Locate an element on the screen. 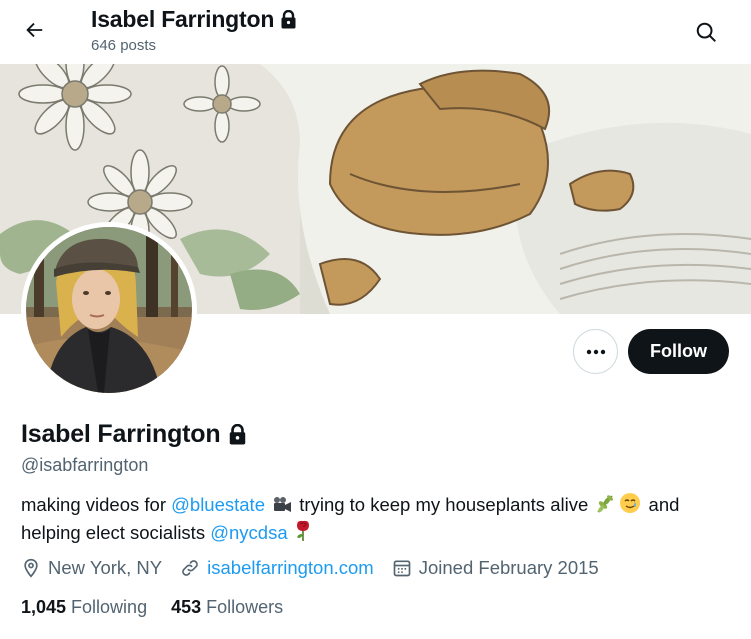  location-pin-icon is located at coordinates (31, 568).